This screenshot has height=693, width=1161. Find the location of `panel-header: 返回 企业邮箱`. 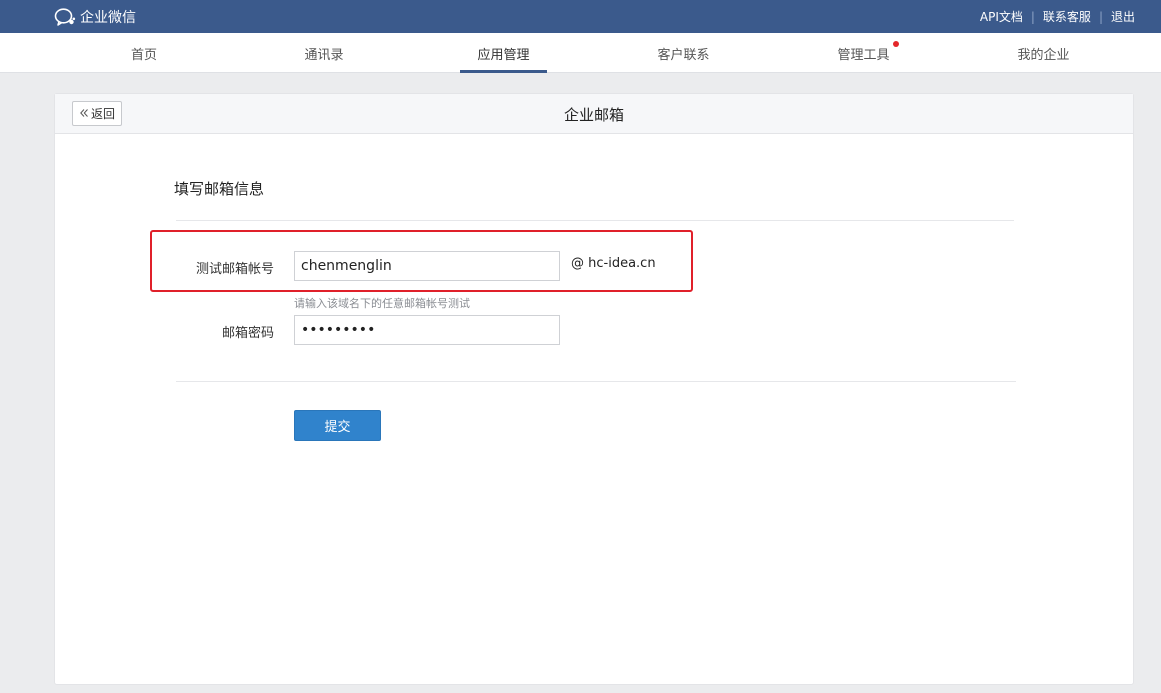

panel-header: 返回 企业邮箱 is located at coordinates (594, 114).